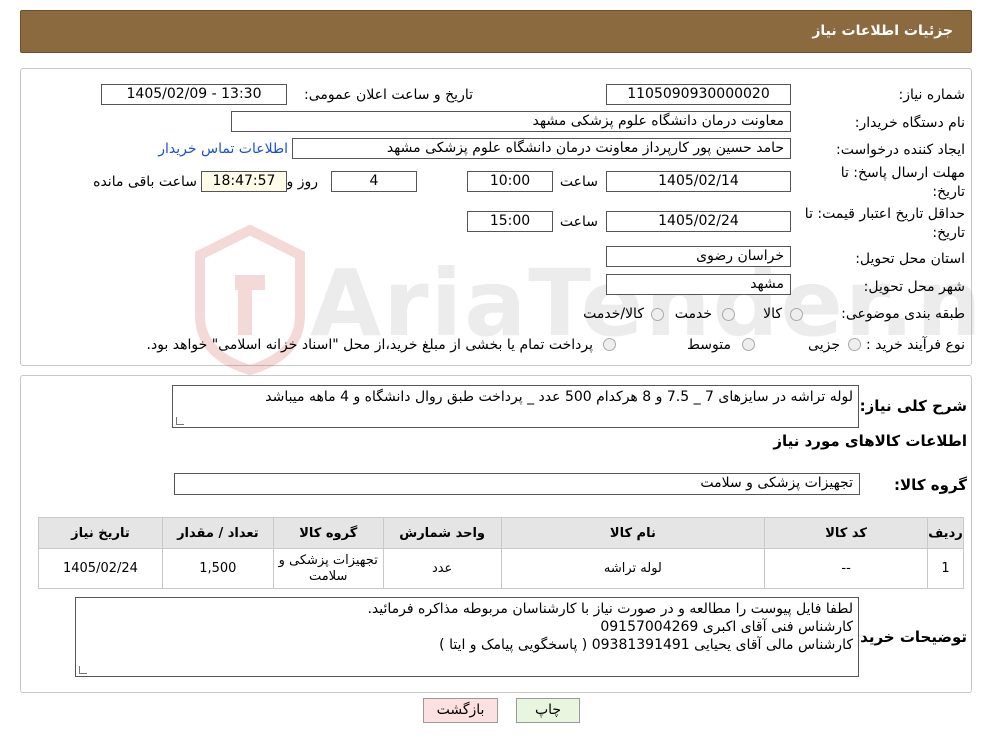 The width and height of the screenshot is (985, 744). I want to click on col-goods-code: کد کالا, so click(846, 533).